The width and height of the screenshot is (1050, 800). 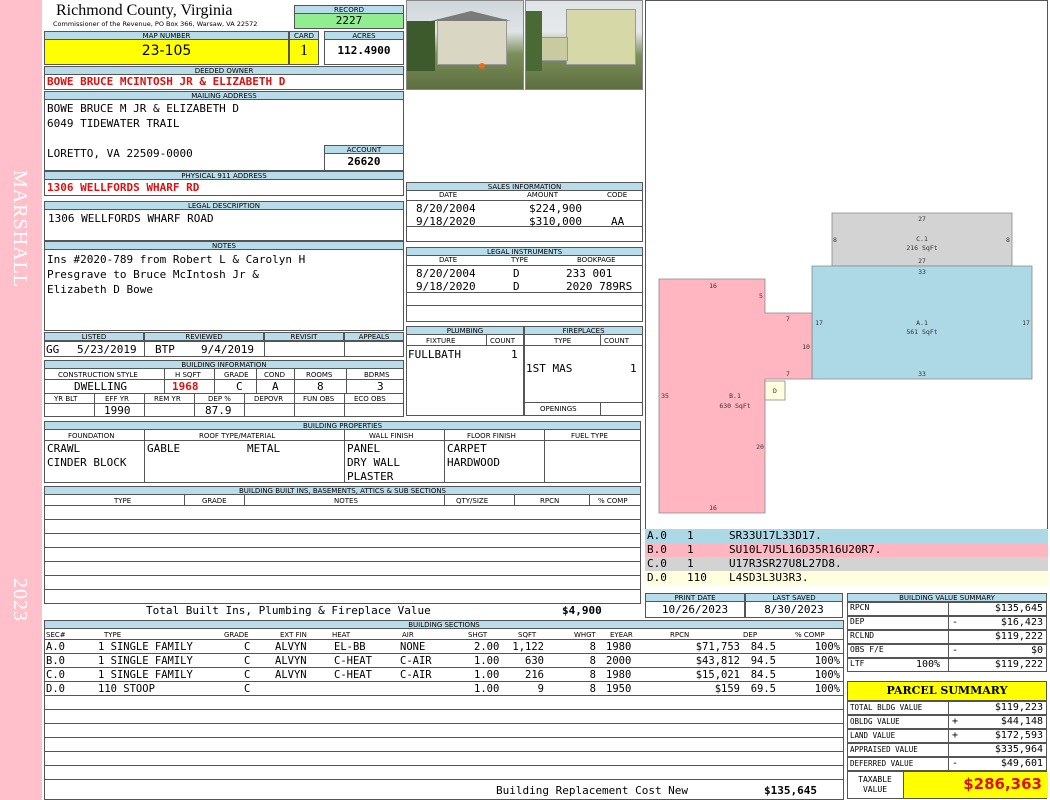 What do you see at coordinates (247, 661) in the screenshot?
I see `section-row-1-col-2: C` at bounding box center [247, 661].